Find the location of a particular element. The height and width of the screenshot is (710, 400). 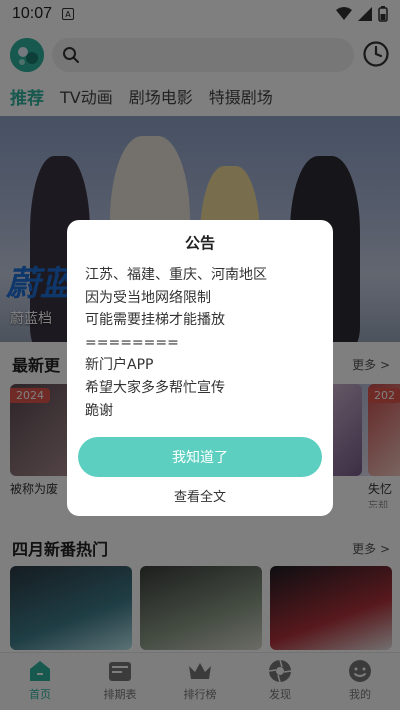

dialog-line: 因为受当地网络限制 is located at coordinates (148, 297).